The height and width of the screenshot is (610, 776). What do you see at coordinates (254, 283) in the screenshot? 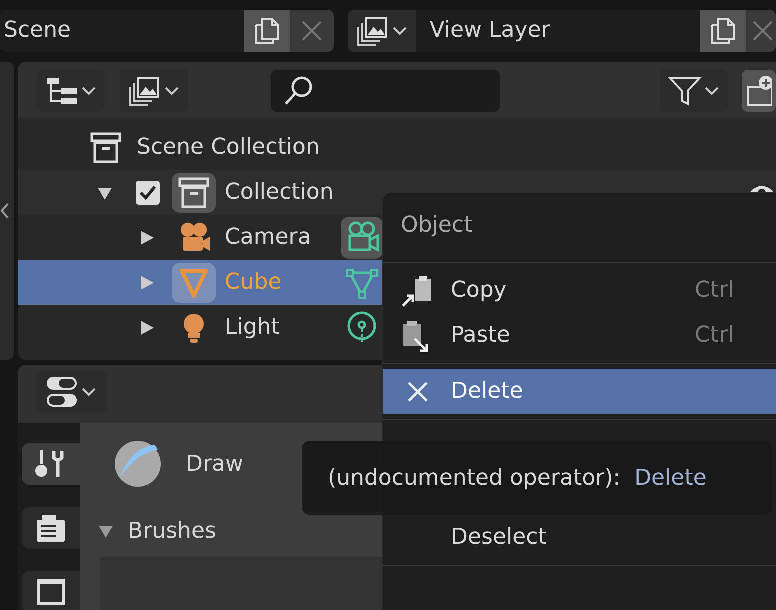
I see `tree-item-label: Cube` at bounding box center [254, 283].